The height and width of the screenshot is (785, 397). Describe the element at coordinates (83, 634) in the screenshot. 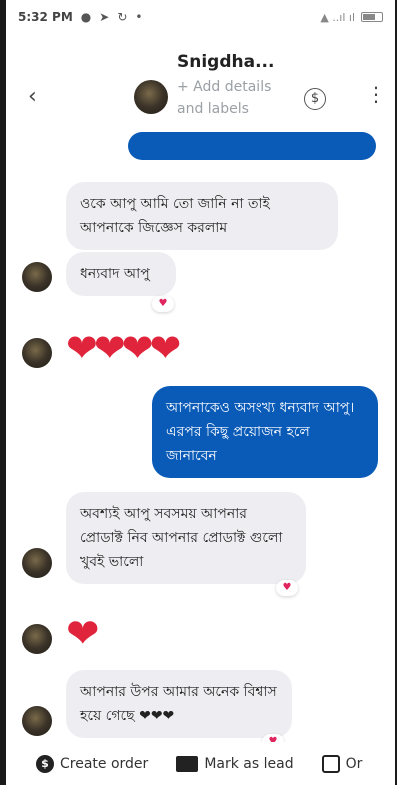

I see `heart-emoji-message: ❤` at that location.